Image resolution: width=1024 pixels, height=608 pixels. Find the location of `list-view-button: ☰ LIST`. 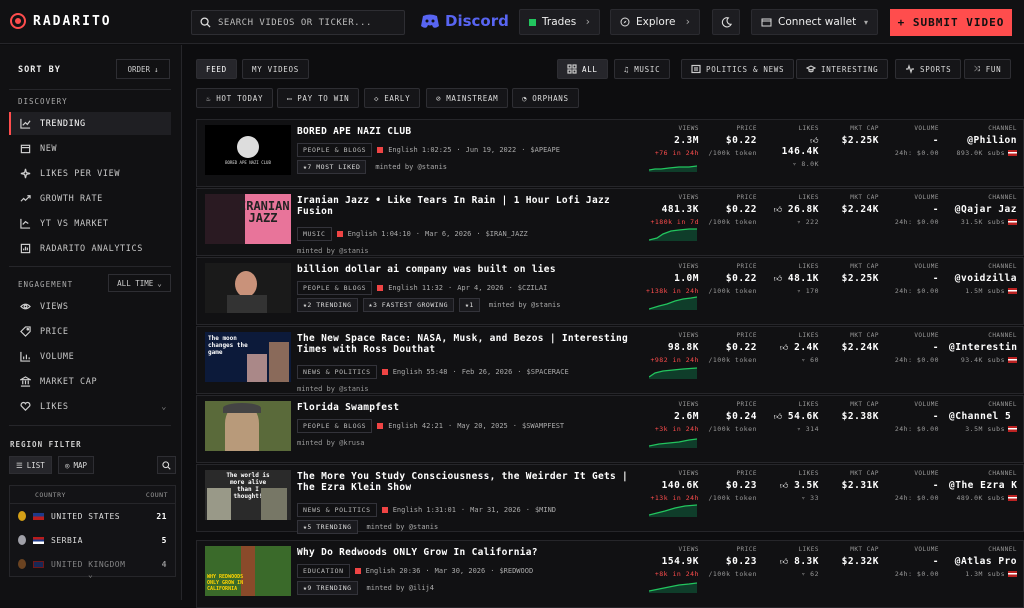

list-view-button: ☰ LIST is located at coordinates (30, 465).